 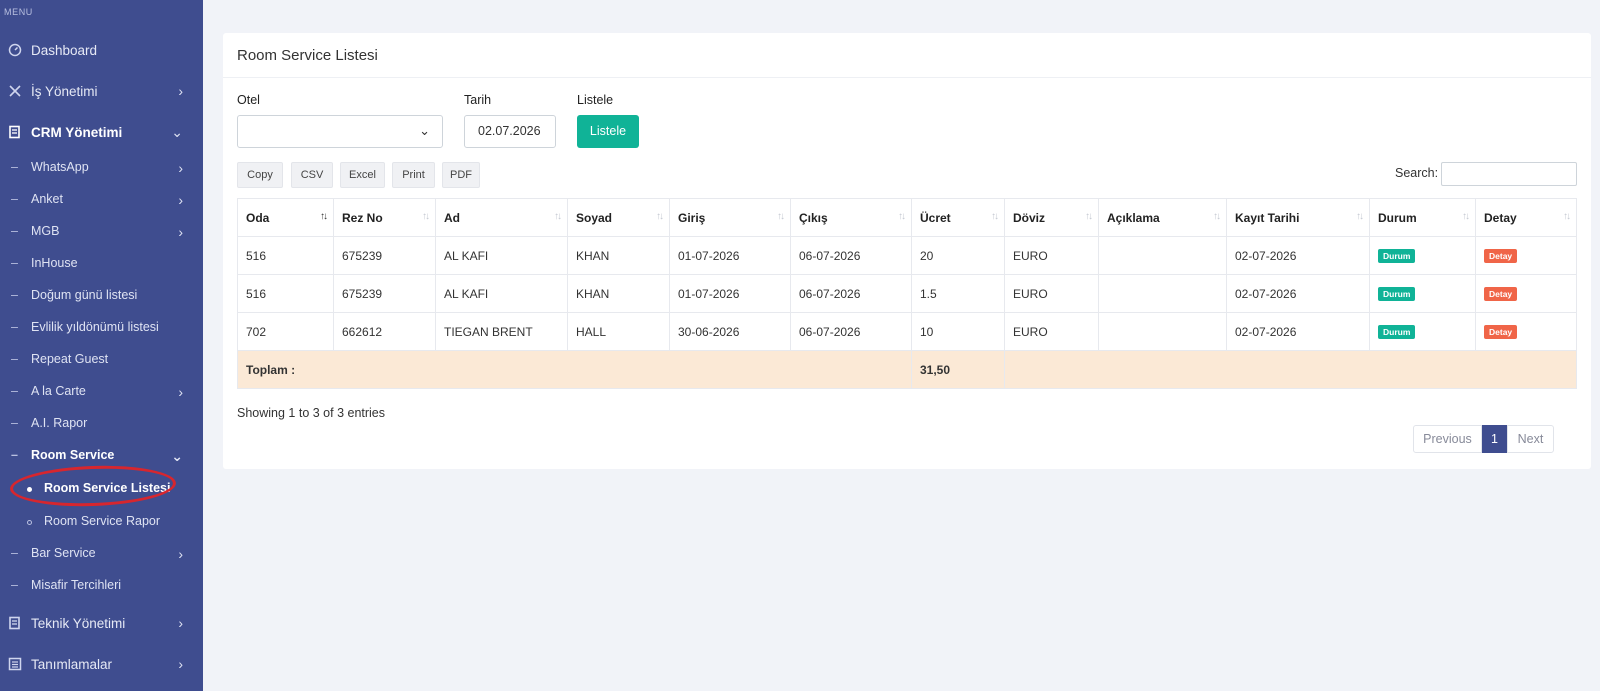 What do you see at coordinates (72, 455) in the screenshot?
I see `sub-item-label: Room Service` at bounding box center [72, 455].